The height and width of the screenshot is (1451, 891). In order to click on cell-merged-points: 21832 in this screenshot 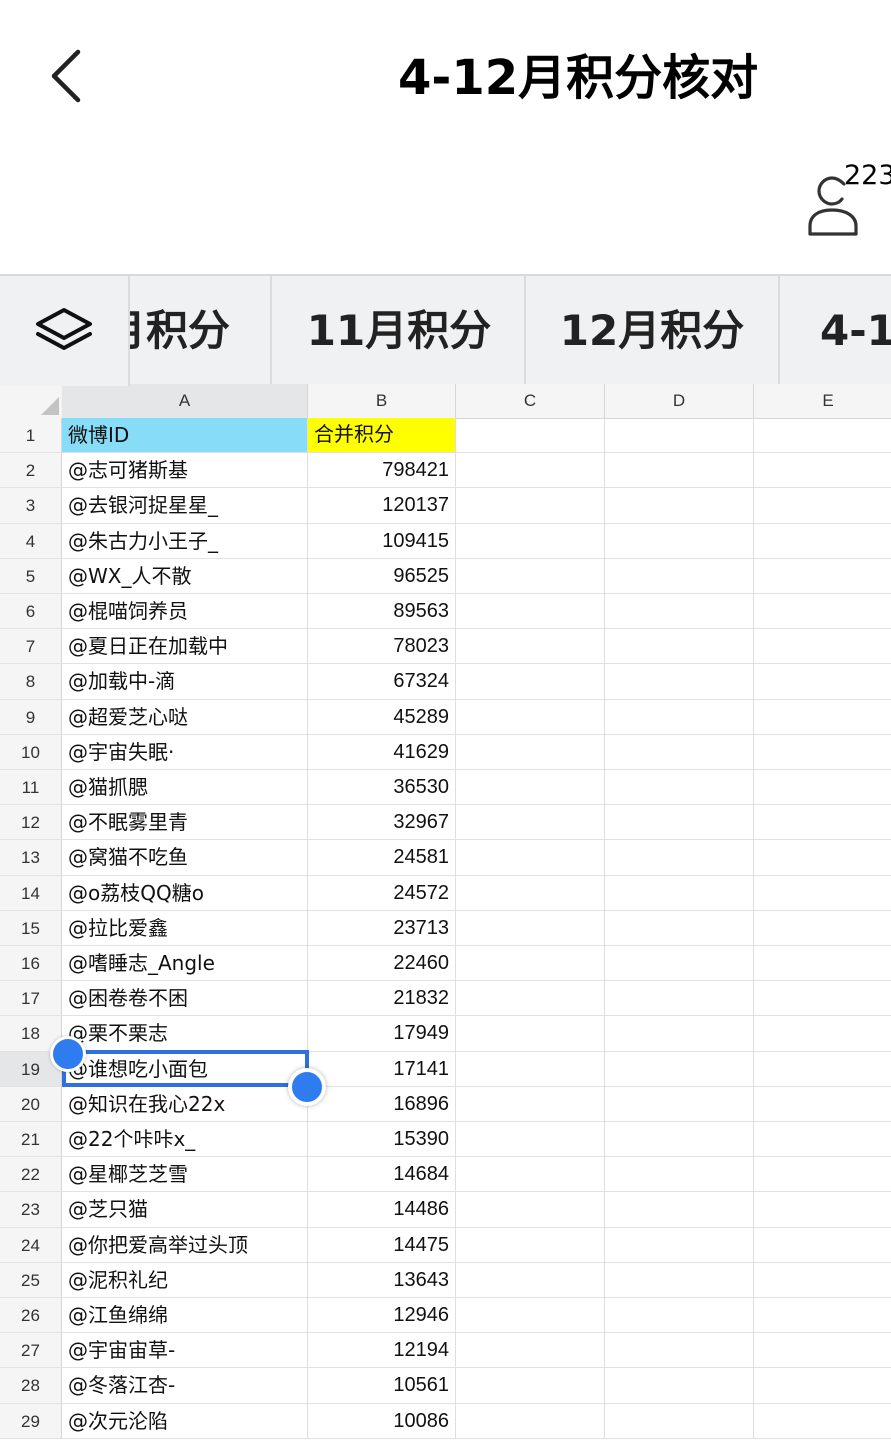, I will do `click(382, 999)`.